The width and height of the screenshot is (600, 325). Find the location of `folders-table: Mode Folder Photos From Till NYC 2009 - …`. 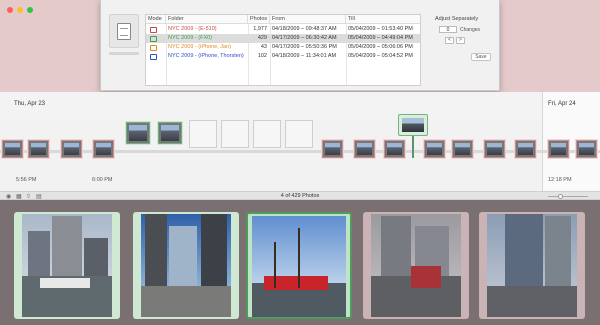

folders-table: Mode Folder Photos From Till NYC 2009 - … is located at coordinates (283, 50).